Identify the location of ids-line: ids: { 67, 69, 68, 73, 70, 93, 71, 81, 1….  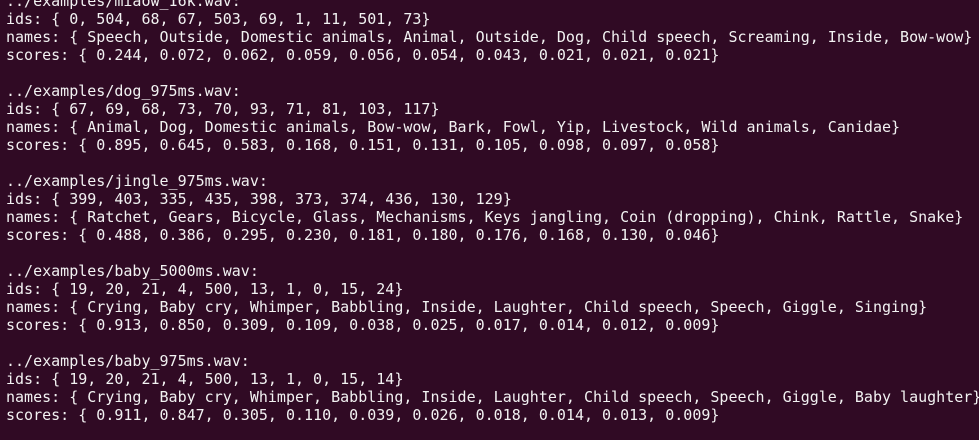
(223, 109).